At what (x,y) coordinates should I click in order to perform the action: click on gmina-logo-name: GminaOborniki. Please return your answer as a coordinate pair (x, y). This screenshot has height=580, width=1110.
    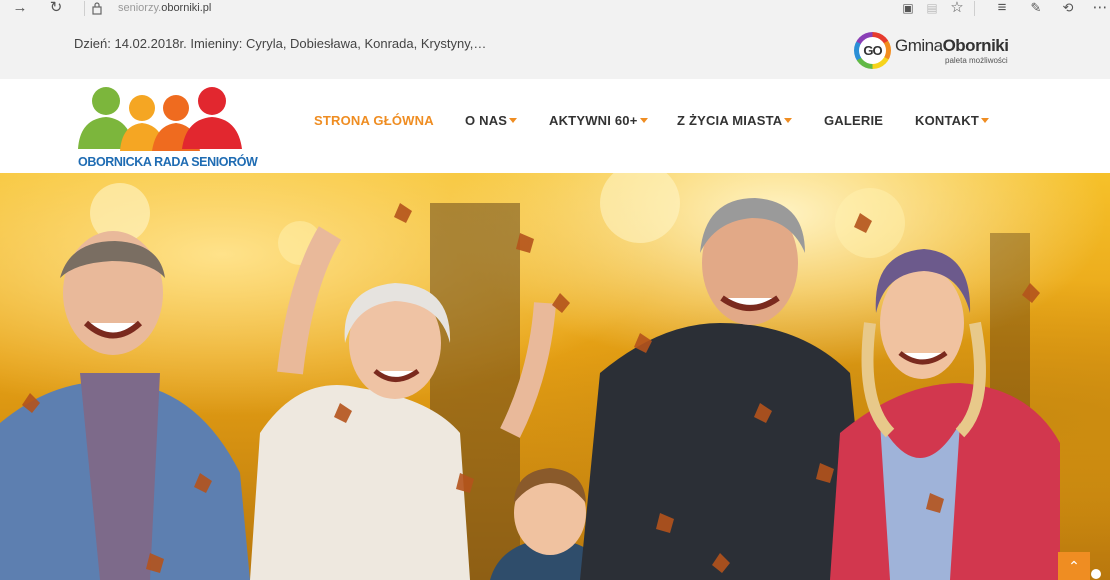
    Looking at the image, I should click on (952, 46).